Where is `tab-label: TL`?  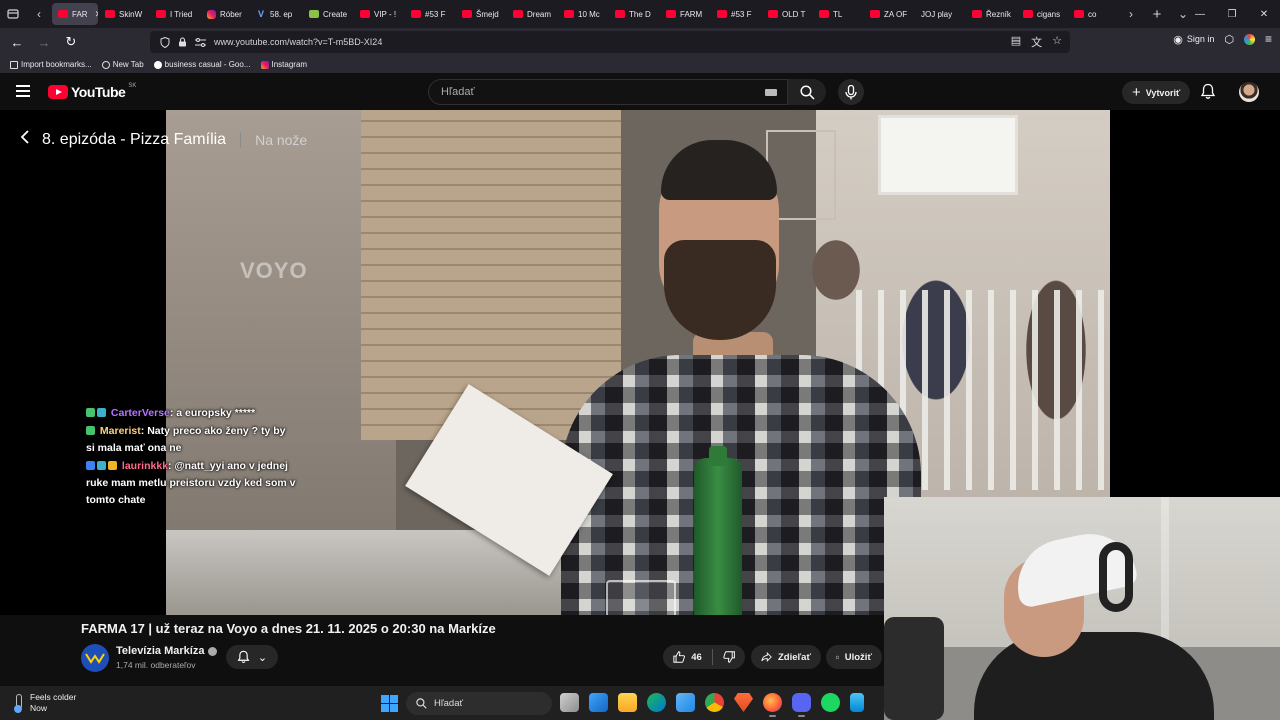 tab-label: TL is located at coordinates (838, 14).